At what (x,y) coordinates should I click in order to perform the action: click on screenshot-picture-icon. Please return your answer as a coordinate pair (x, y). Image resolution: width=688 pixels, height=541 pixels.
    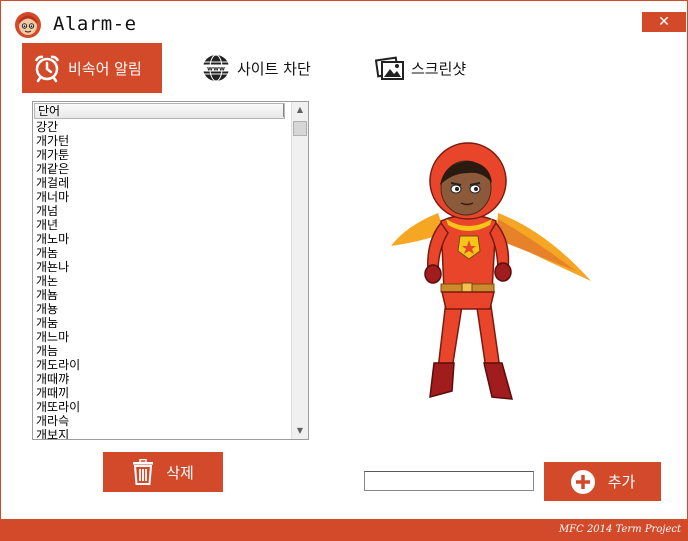
    Looking at the image, I should click on (389, 68).